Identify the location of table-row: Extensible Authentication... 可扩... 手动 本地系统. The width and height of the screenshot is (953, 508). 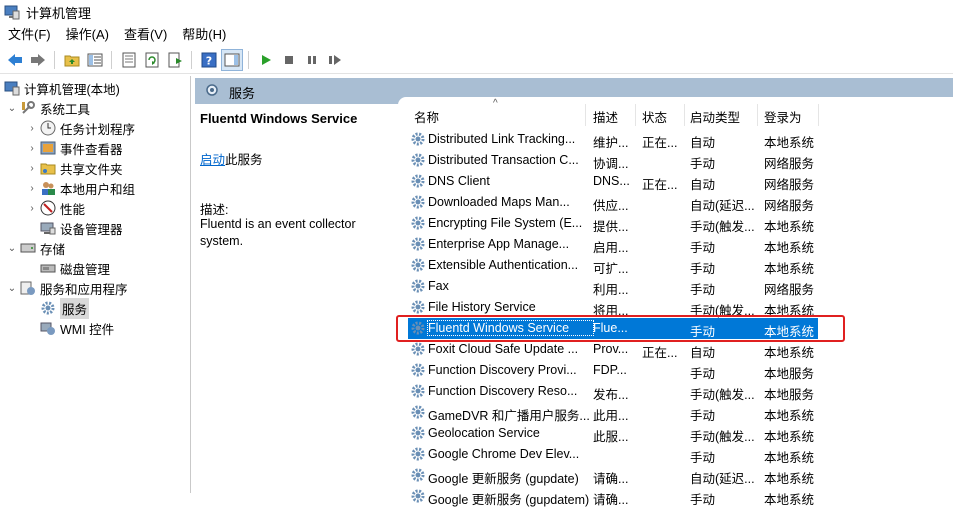
(613, 265).